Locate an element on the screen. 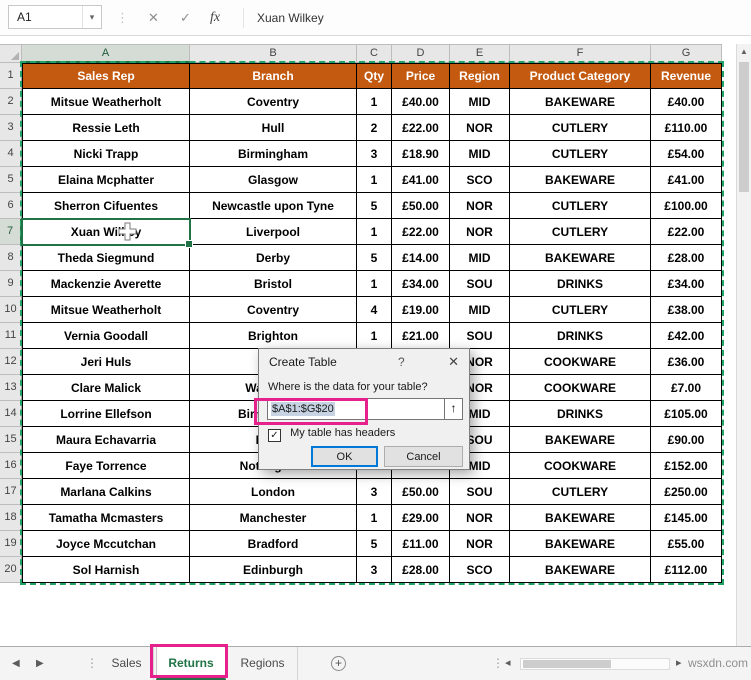 This screenshot has width=751, height=680. cell-B3: Hull is located at coordinates (273, 128).